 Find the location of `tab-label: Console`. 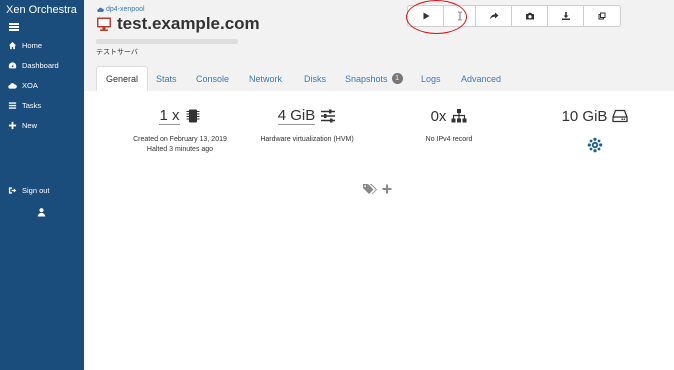

tab-label: Console is located at coordinates (213, 78).